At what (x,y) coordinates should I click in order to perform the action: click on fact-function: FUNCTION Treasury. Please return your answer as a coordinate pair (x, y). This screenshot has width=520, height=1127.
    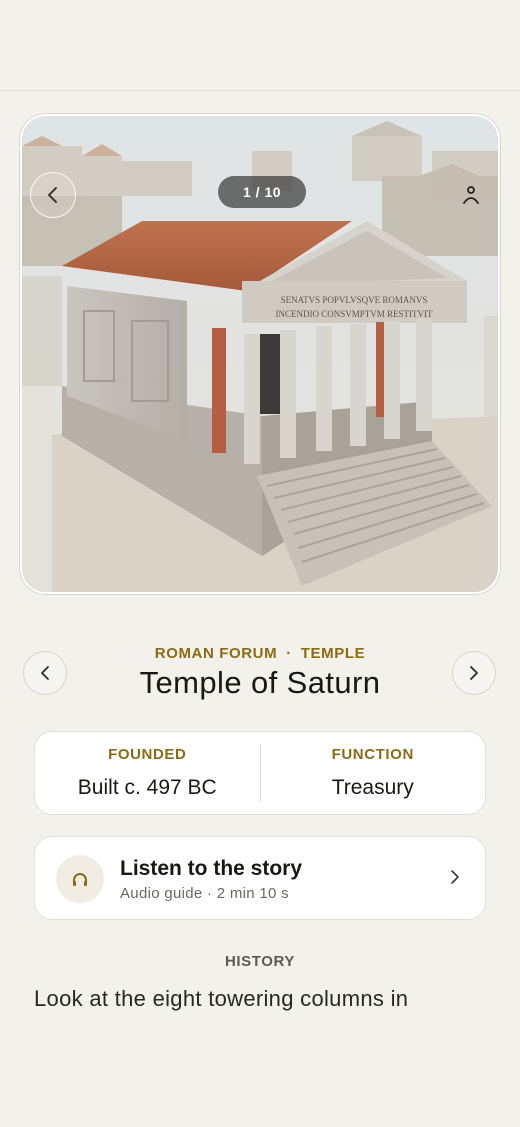
    Looking at the image, I should click on (373, 773).